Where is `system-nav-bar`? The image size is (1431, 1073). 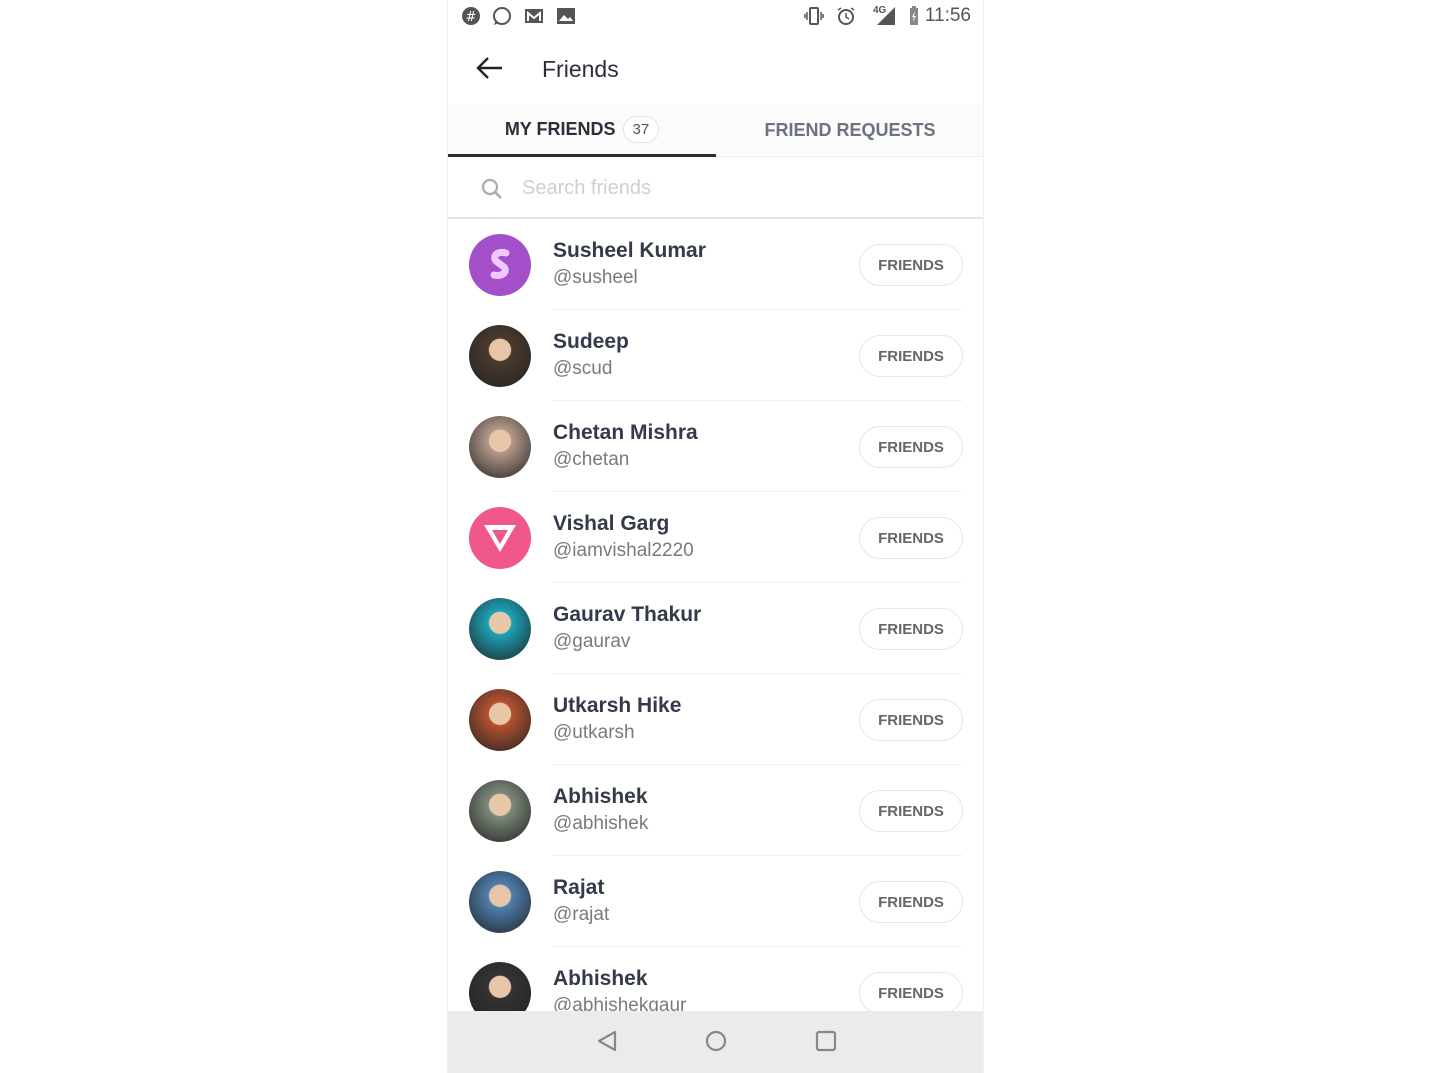 system-nav-bar is located at coordinates (715, 1042).